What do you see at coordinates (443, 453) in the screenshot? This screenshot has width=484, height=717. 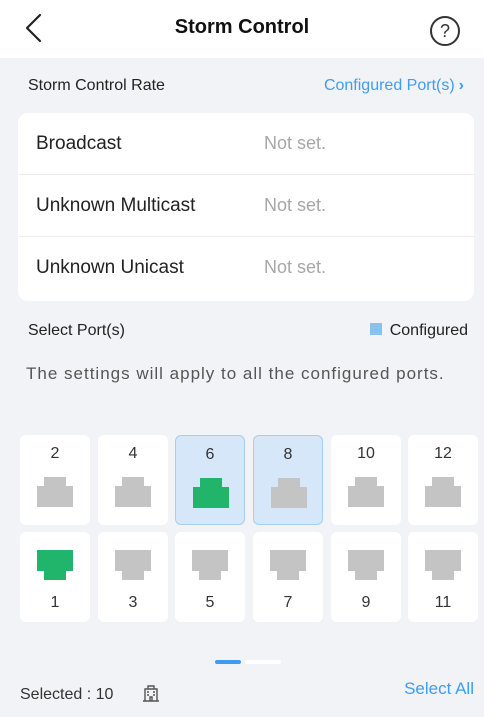 I see `port-number: 12` at bounding box center [443, 453].